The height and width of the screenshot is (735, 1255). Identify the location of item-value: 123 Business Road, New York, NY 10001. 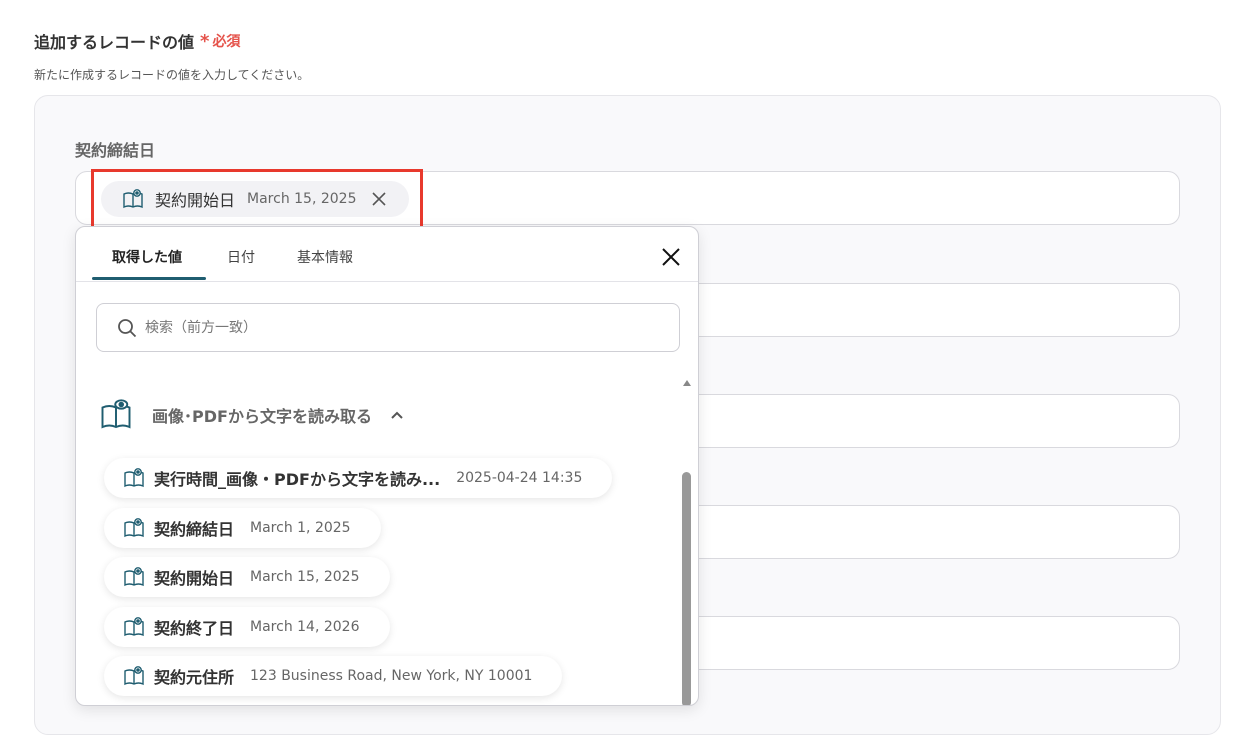
(391, 676).